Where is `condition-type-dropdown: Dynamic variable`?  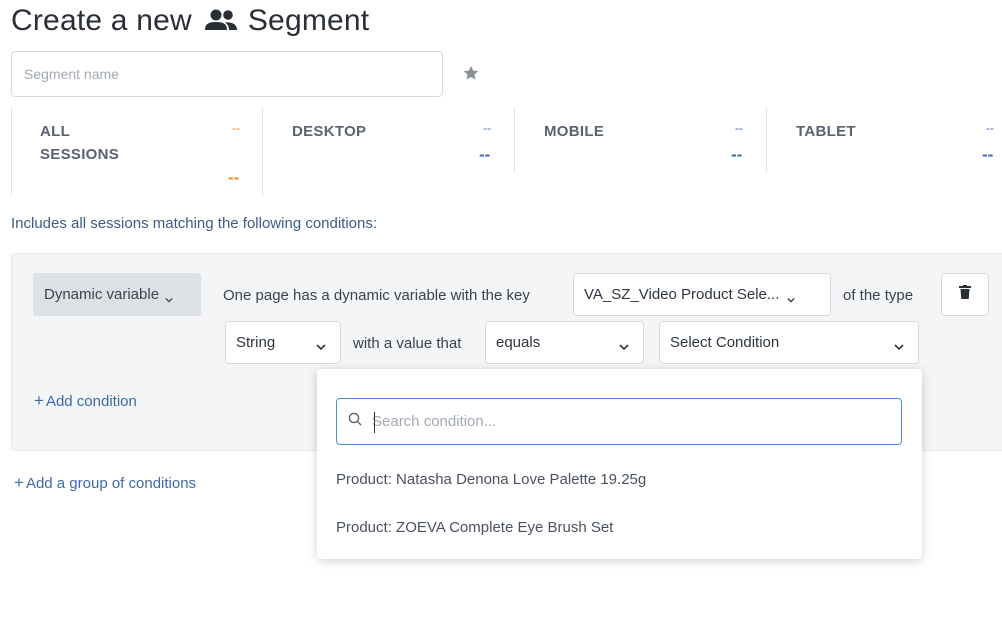 condition-type-dropdown: Dynamic variable is located at coordinates (117, 294).